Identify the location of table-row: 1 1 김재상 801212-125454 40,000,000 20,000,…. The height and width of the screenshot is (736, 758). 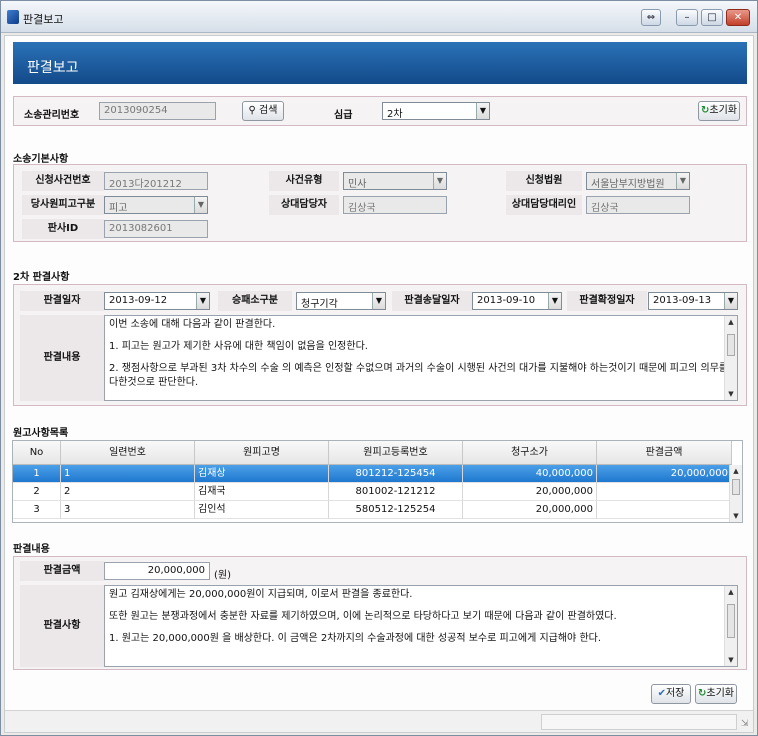
(372, 474).